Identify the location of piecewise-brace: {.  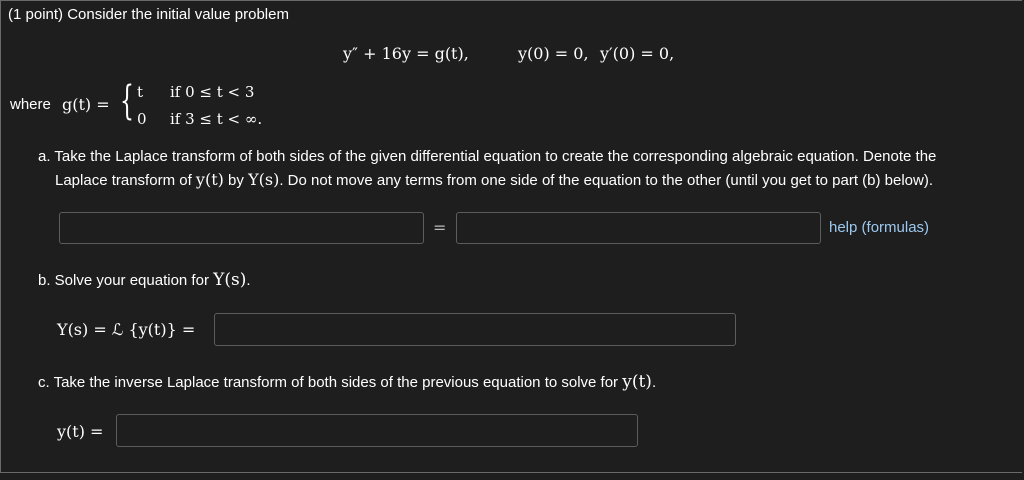
(127, 101).